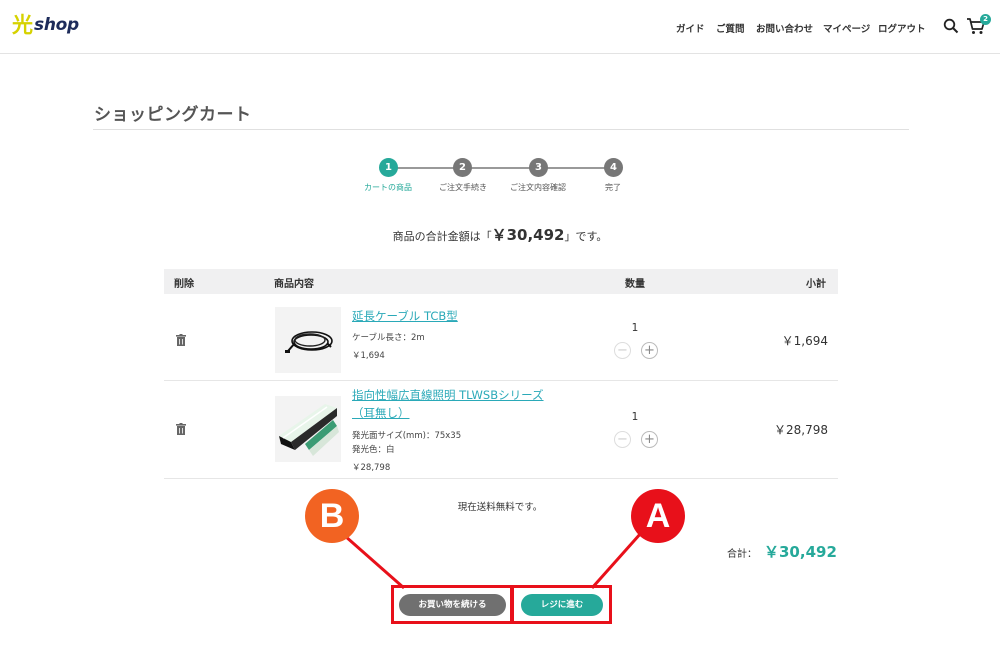 The width and height of the screenshot is (1000, 650). Describe the element at coordinates (658, 516) in the screenshot. I see `annotation-badge-a: A` at that location.